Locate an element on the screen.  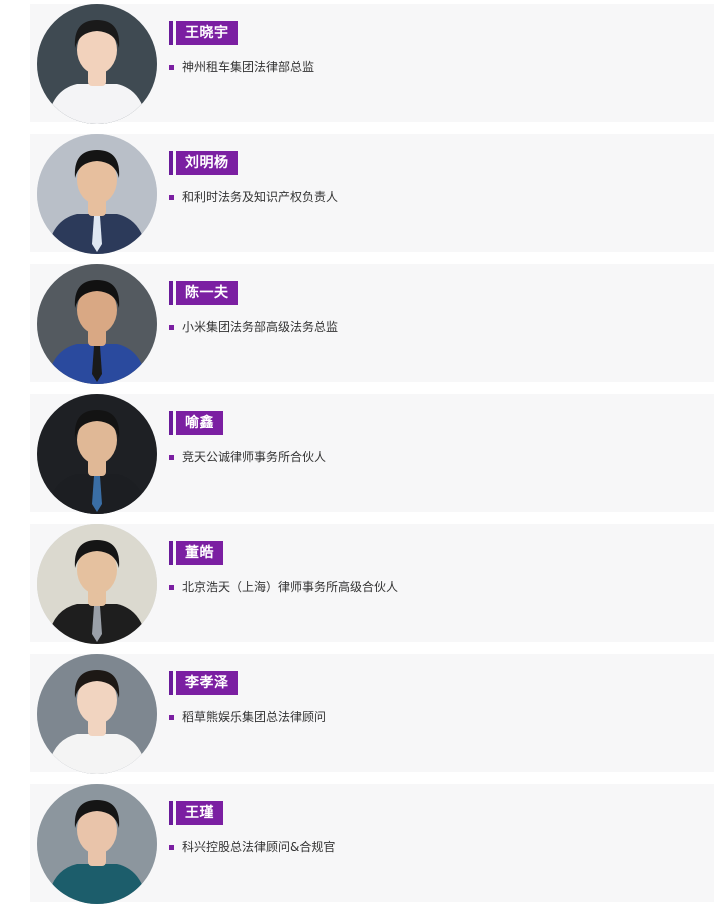
speaker-title: 神州租车集团法律部总监 is located at coordinates (248, 67).